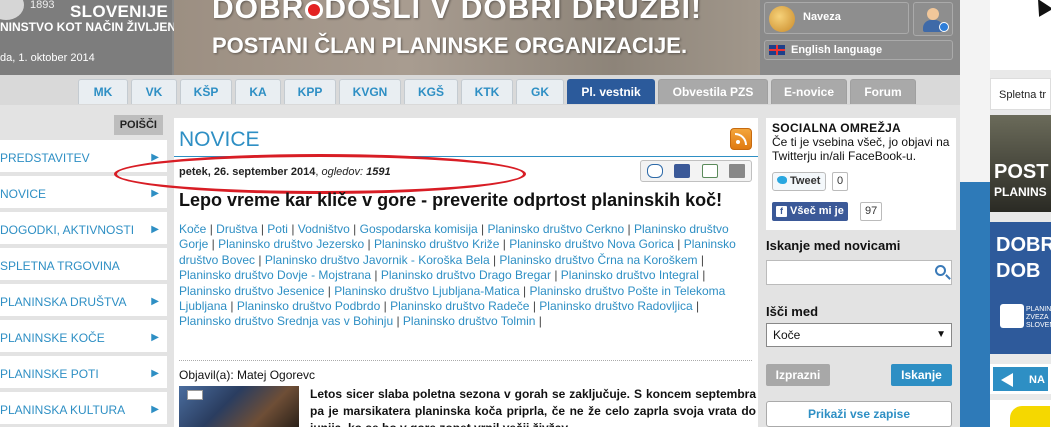  I want to click on tweet-button: Tweet, so click(799, 181).